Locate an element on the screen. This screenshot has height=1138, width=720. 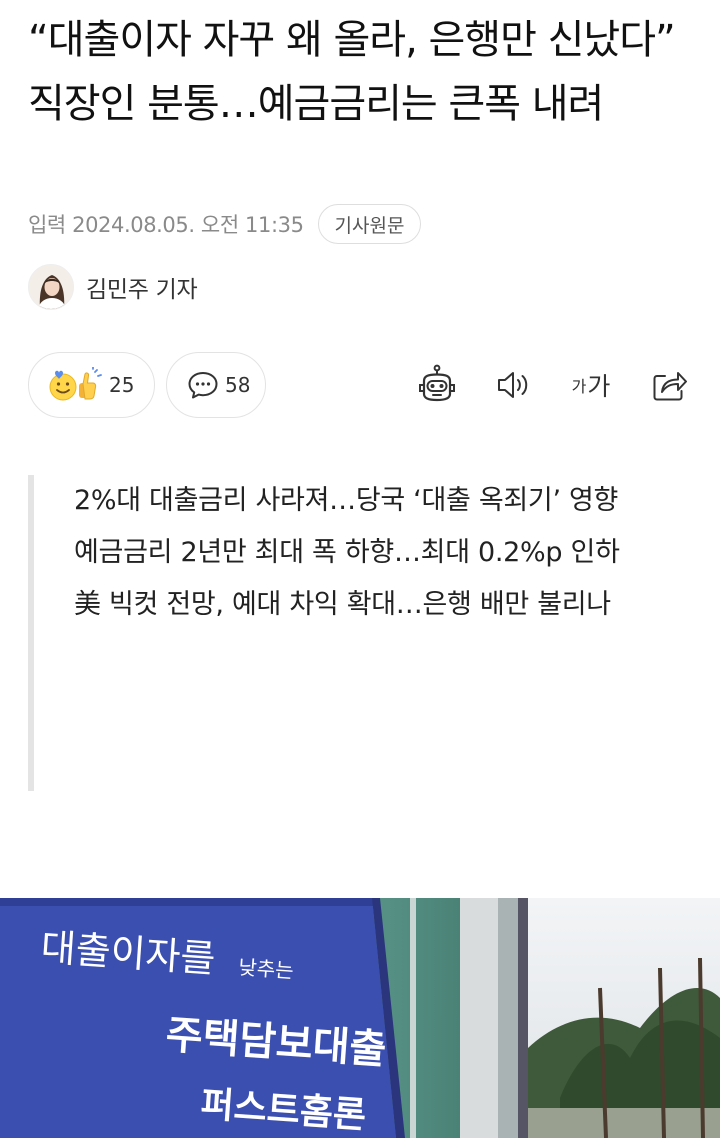
comment-bubble-icon is located at coordinates (203, 385).